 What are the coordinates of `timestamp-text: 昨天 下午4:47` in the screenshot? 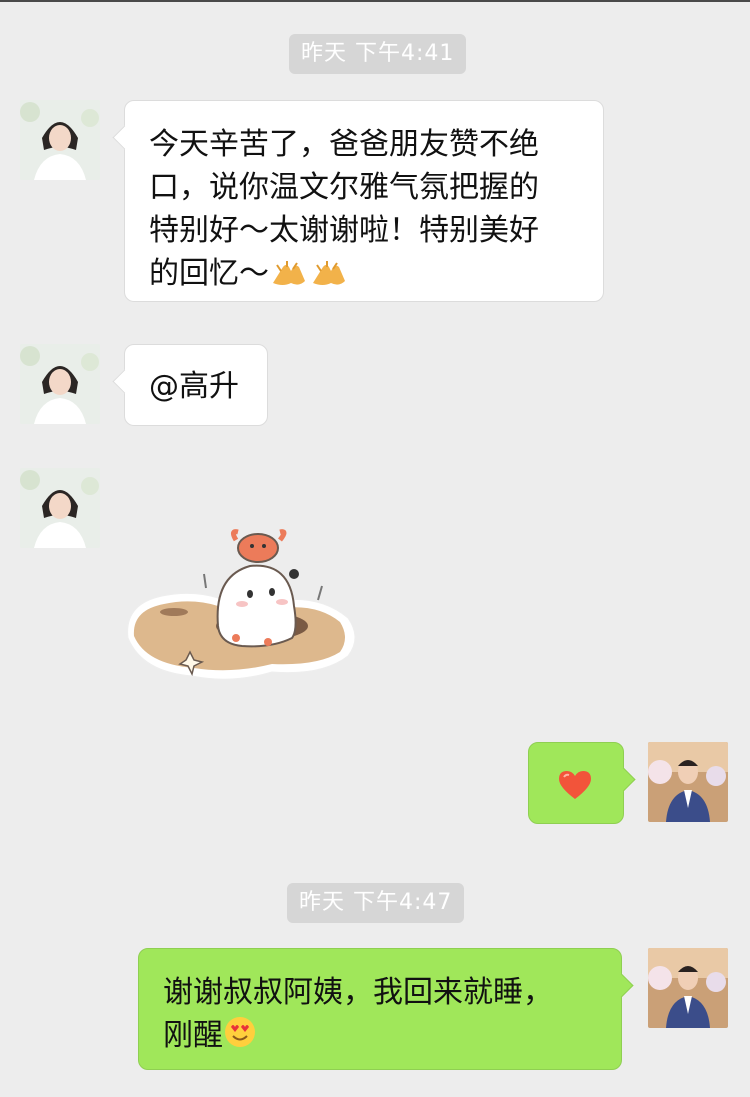 It's located at (376, 902).